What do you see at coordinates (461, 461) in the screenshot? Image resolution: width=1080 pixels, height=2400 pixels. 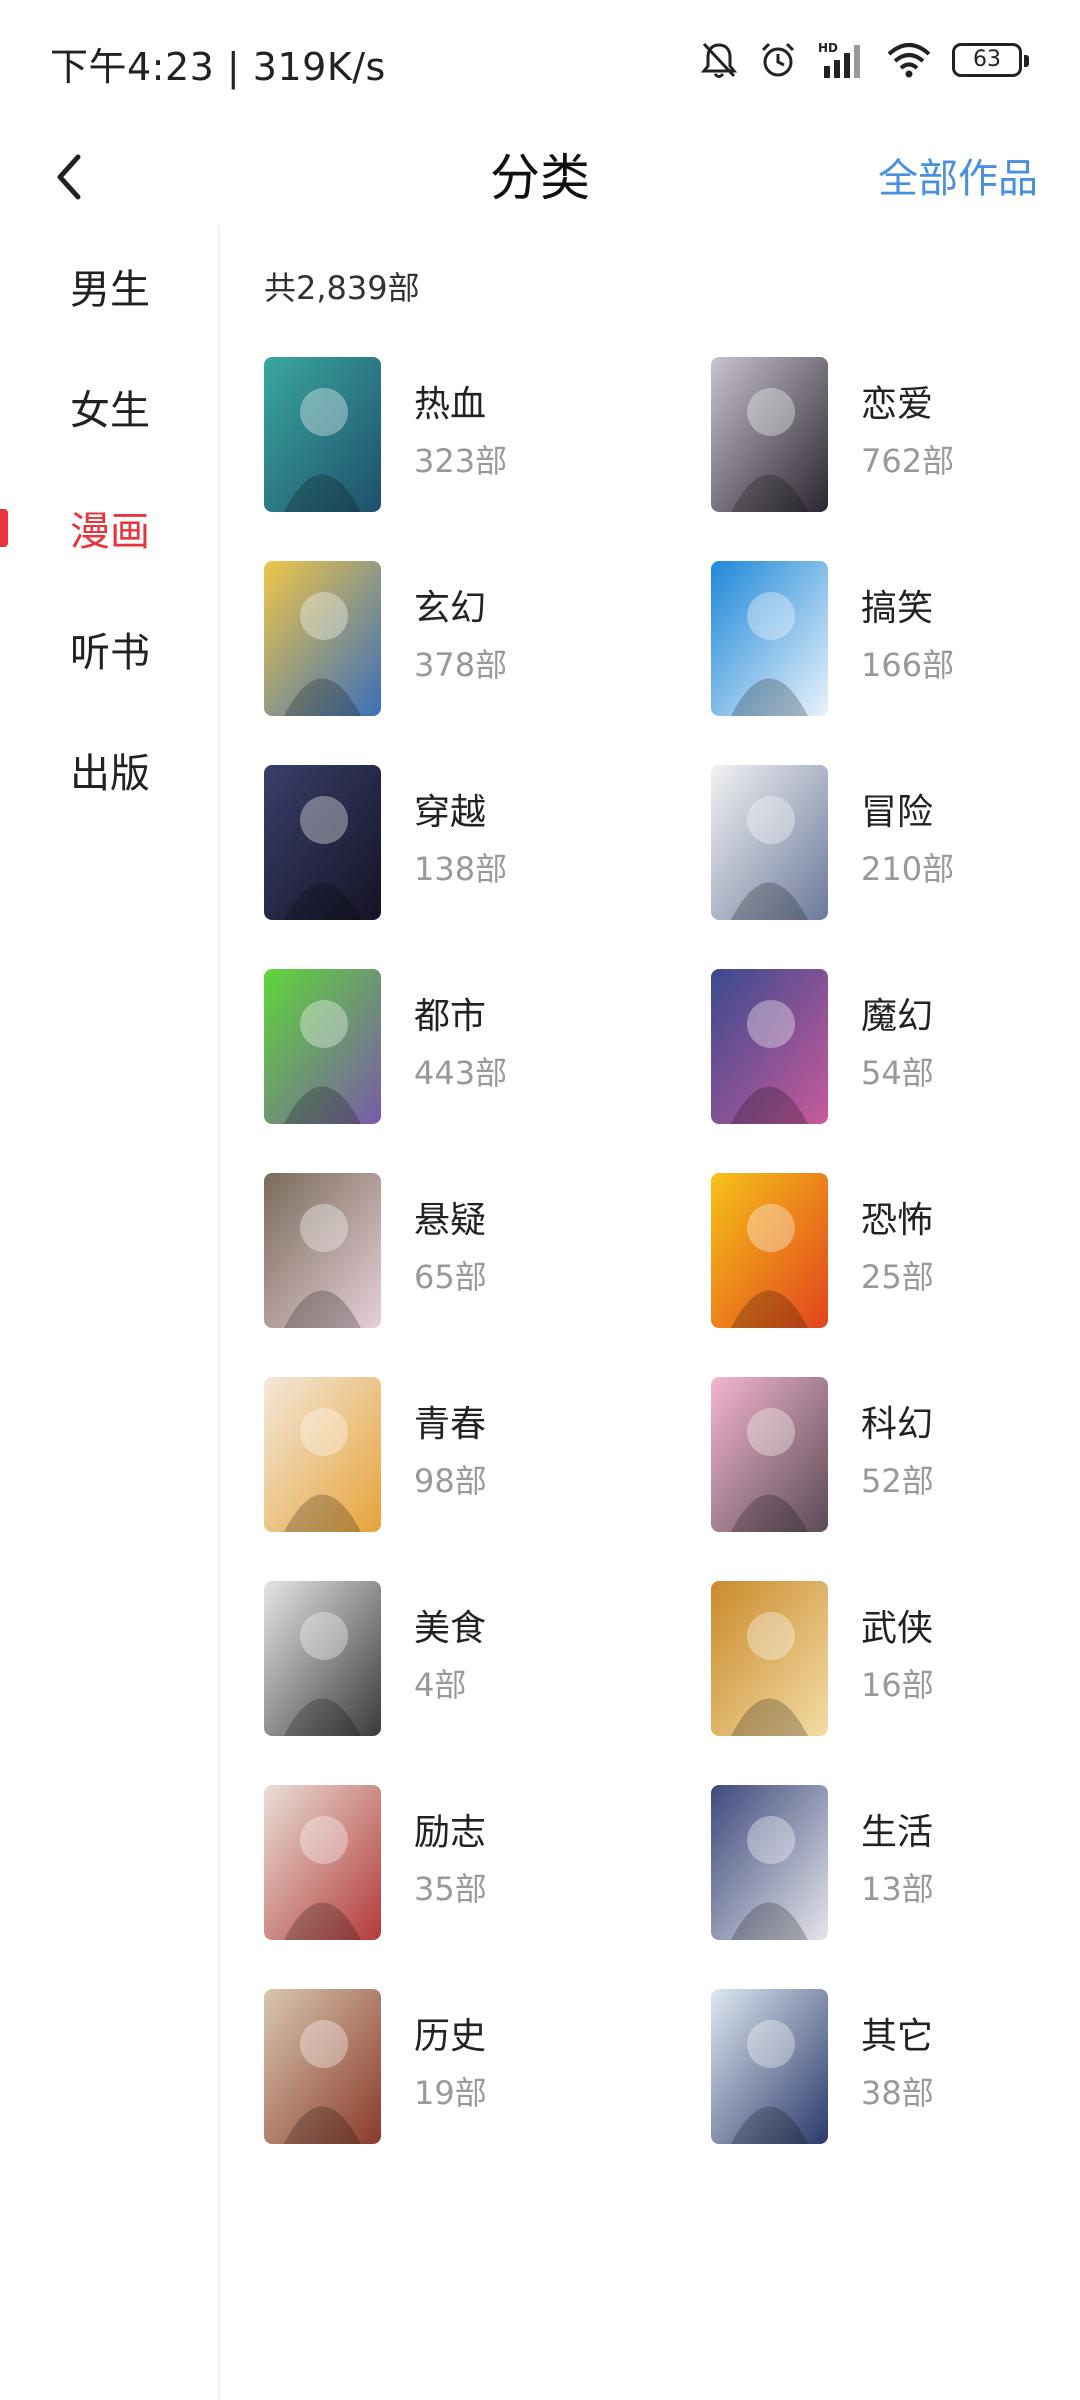 I see `category-count: 323部` at bounding box center [461, 461].